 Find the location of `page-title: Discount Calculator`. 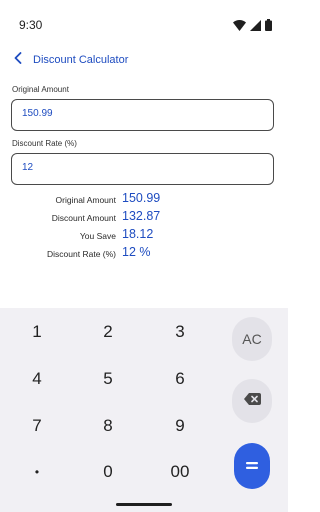

page-title: Discount Calculator is located at coordinates (81, 60).